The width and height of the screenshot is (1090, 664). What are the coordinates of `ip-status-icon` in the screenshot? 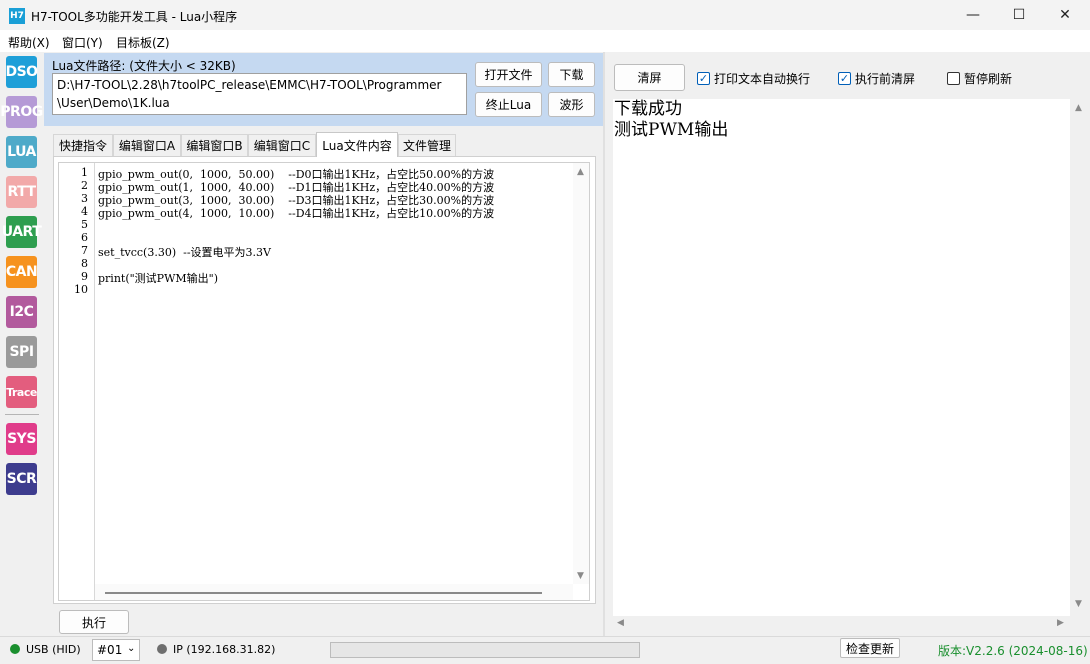 It's located at (162, 649).